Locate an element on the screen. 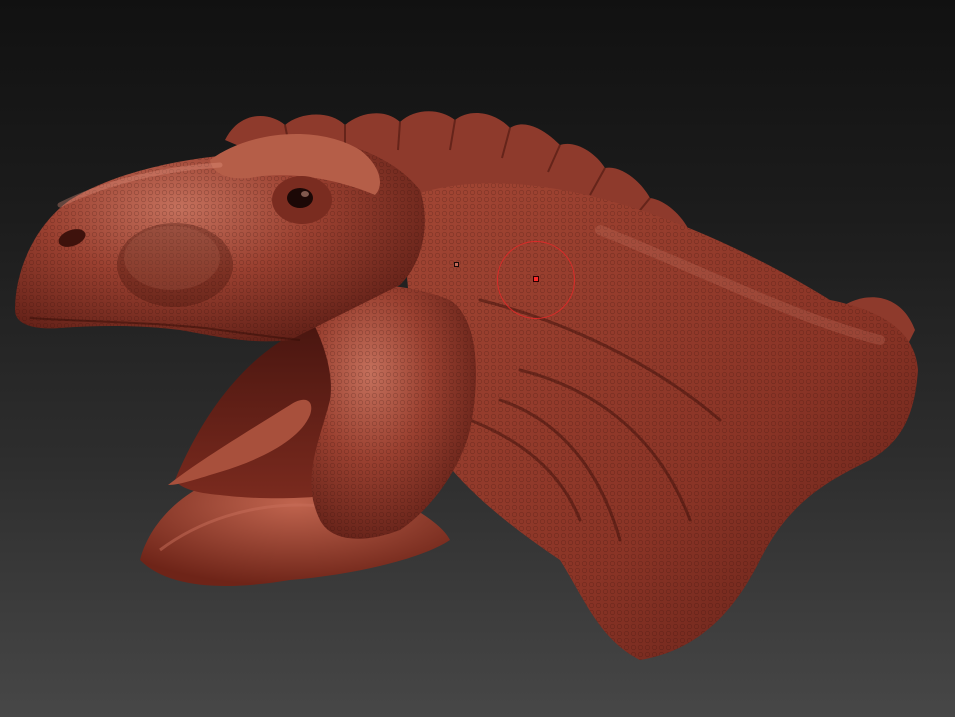 The image size is (955, 717). brush-cursor-center is located at coordinates (536, 279).